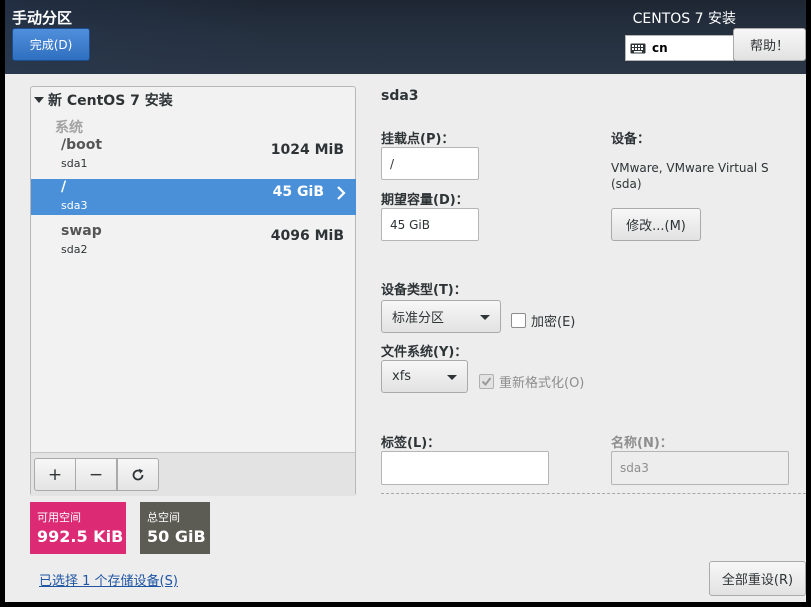 This screenshot has width=811, height=607. Describe the element at coordinates (696, 176) in the screenshot. I see `device-description: VMware, VMware Virtual S (sda)` at that location.